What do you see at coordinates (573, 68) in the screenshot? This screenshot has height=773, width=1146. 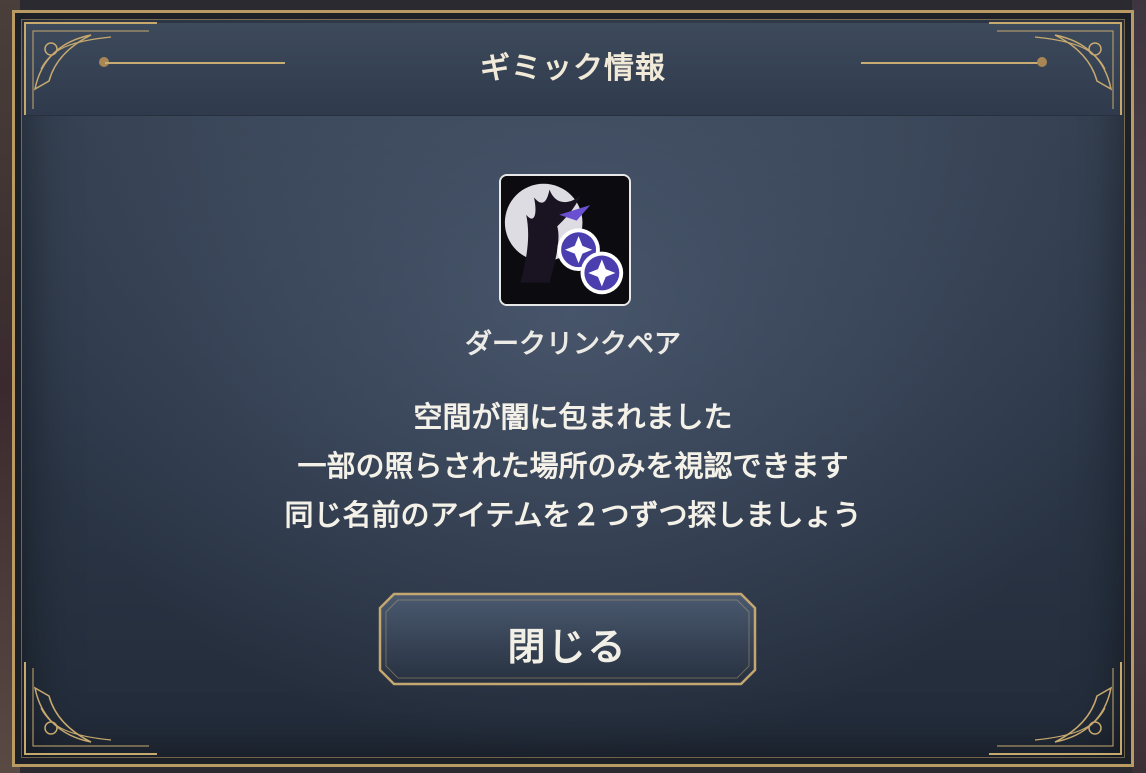 I see `dialog-title: ギミック情報` at bounding box center [573, 68].